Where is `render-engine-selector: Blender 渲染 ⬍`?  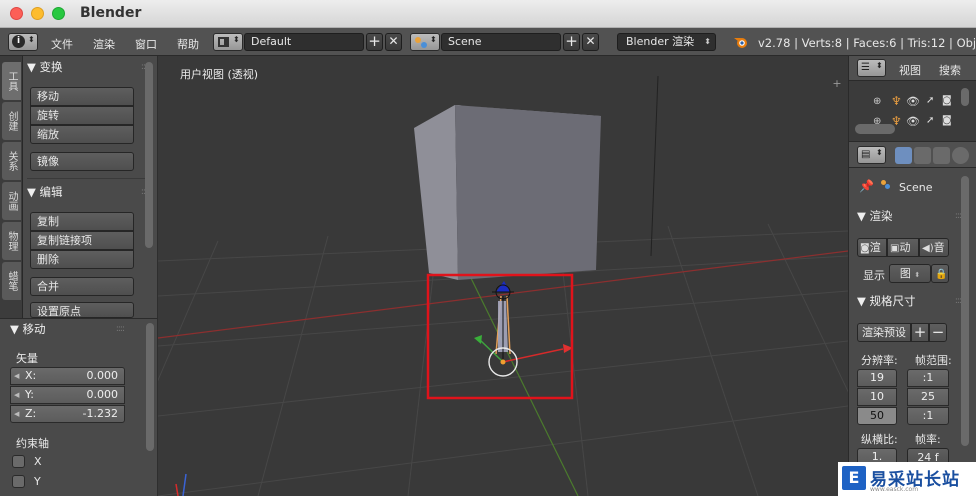
render-engine-selector: Blender 渲染 ⬍ is located at coordinates (666, 42).